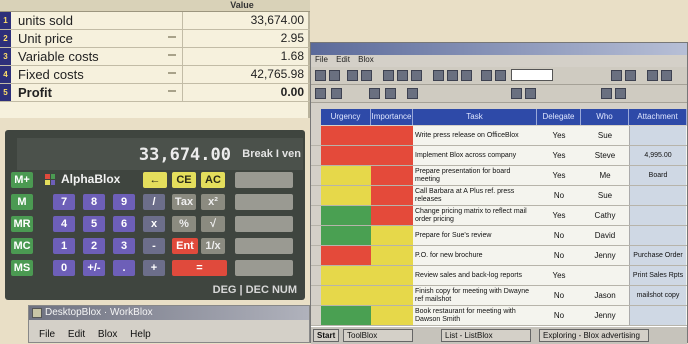 The height and width of the screenshot is (344, 688). Describe the element at coordinates (185, 246) in the screenshot. I see `enter-button: Ent` at that location.